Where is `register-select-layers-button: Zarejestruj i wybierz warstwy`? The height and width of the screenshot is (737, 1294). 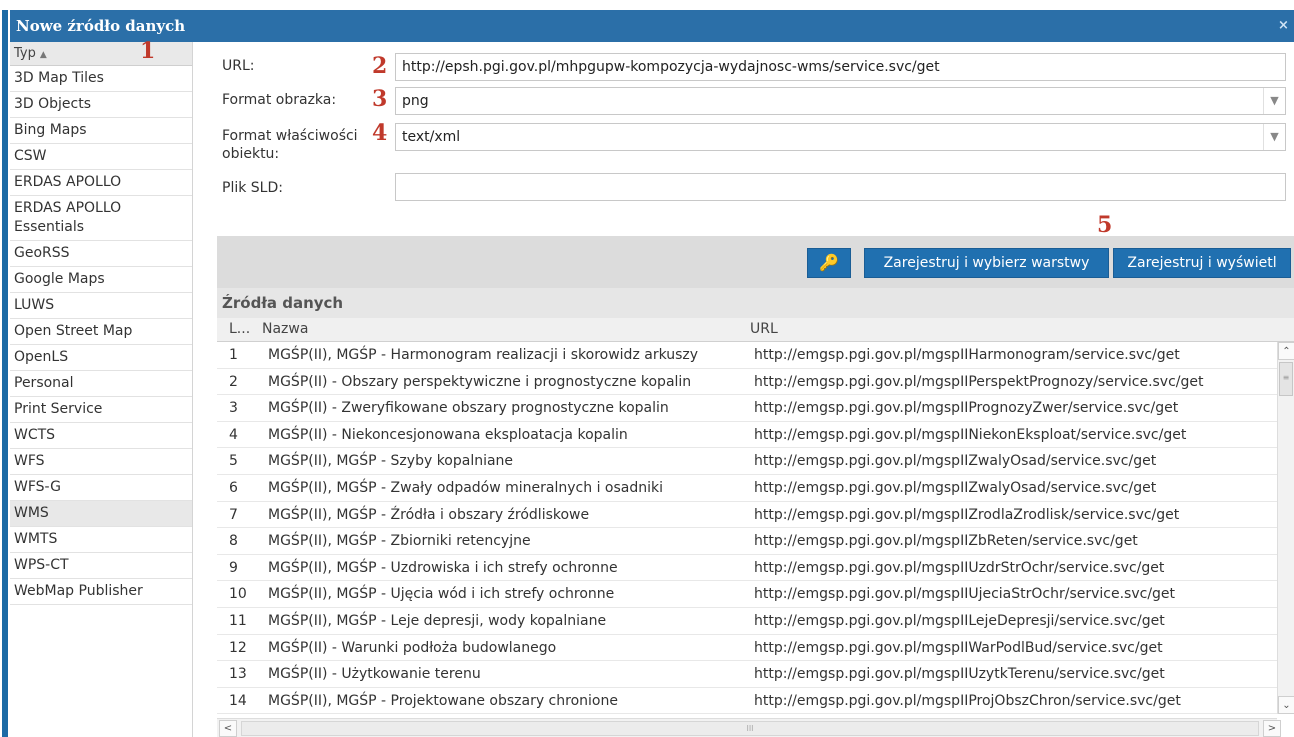 register-select-layers-button: Zarejestruj i wybierz warstwy is located at coordinates (986, 263).